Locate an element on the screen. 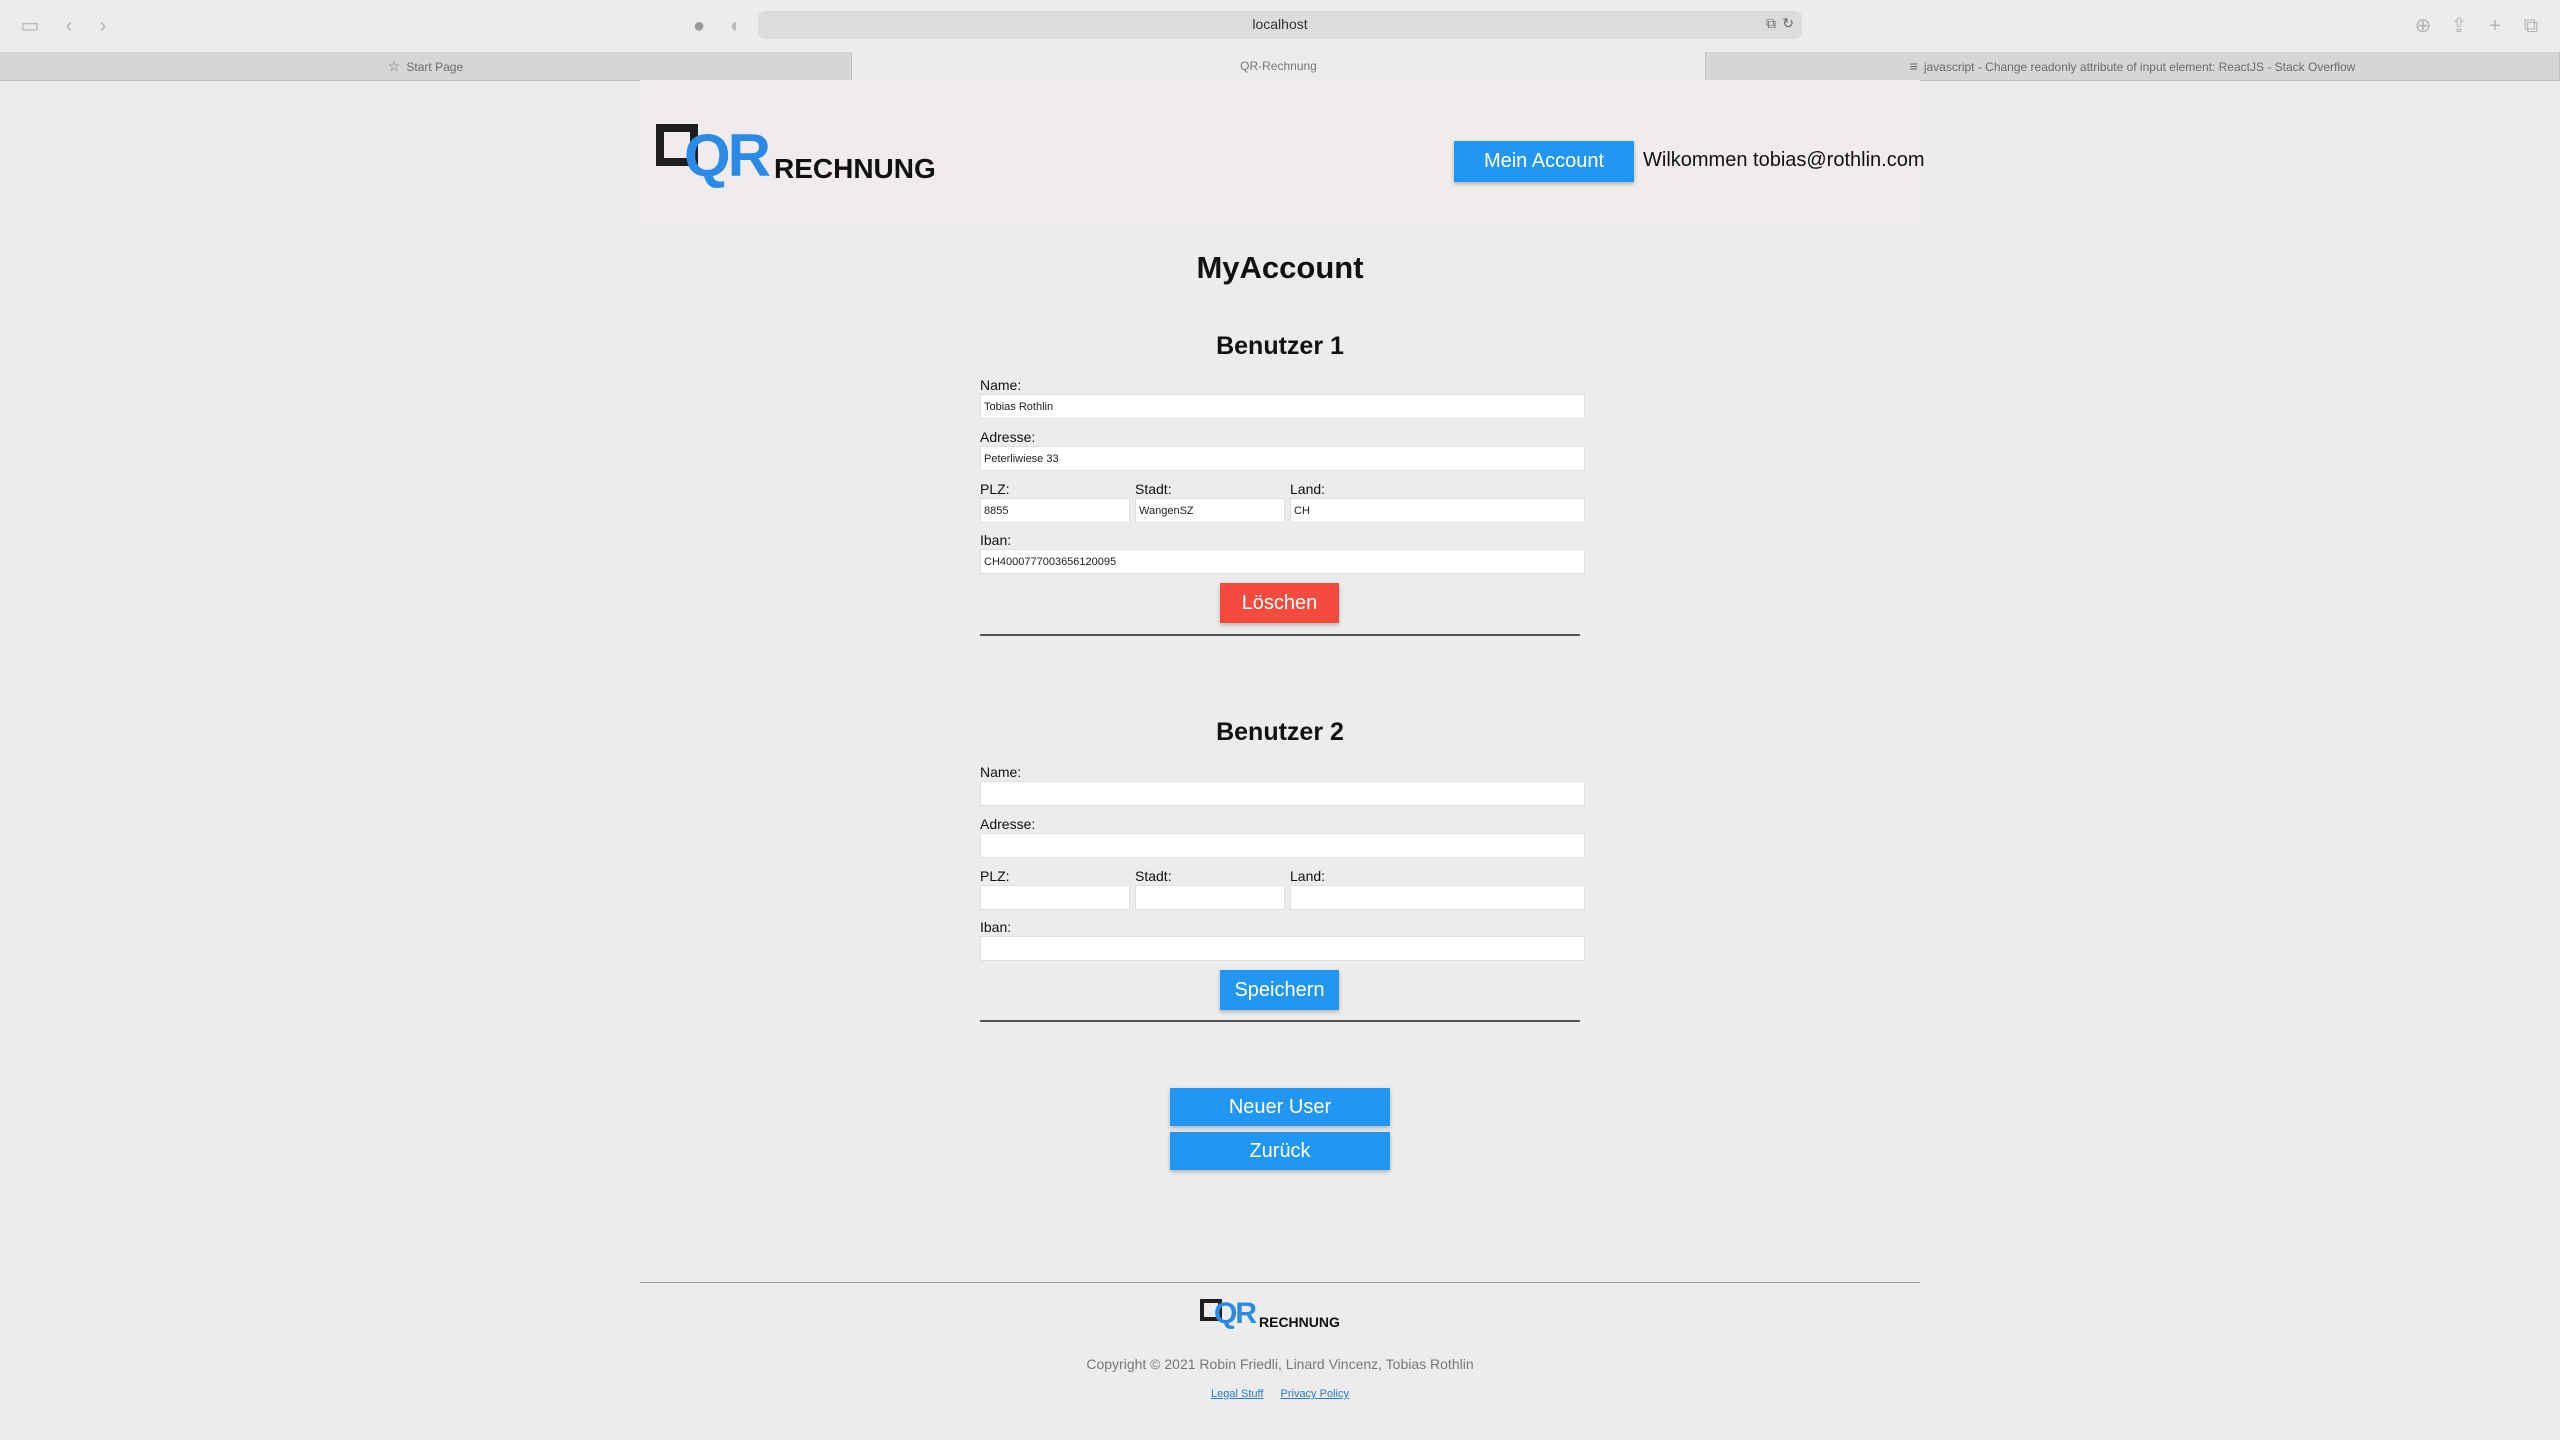  user-2-name-input is located at coordinates (1282, 793).